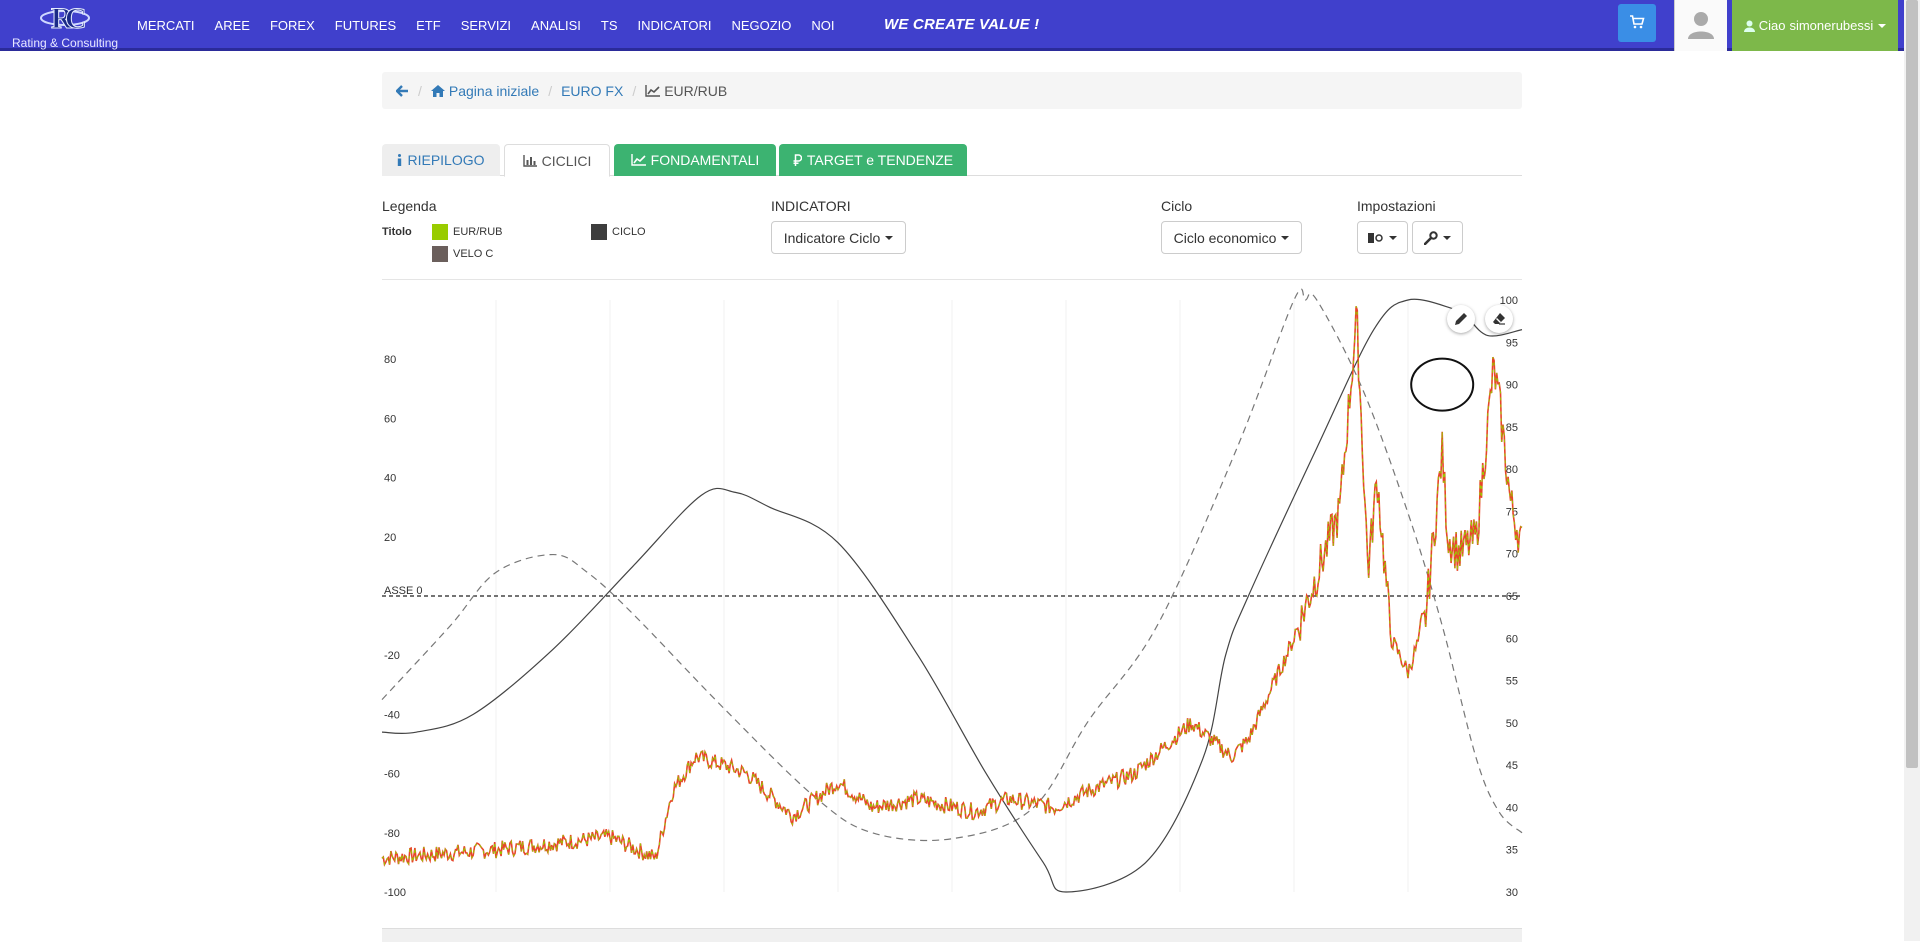 This screenshot has width=1920, height=942. I want to click on tools-dropdown, so click(1437, 237).